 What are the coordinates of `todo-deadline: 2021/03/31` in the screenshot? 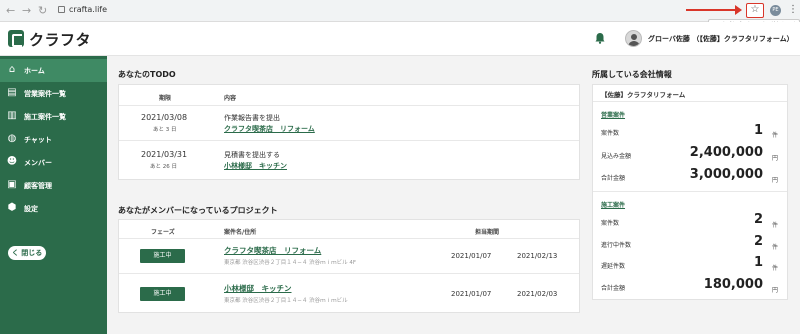 It's located at (164, 154).